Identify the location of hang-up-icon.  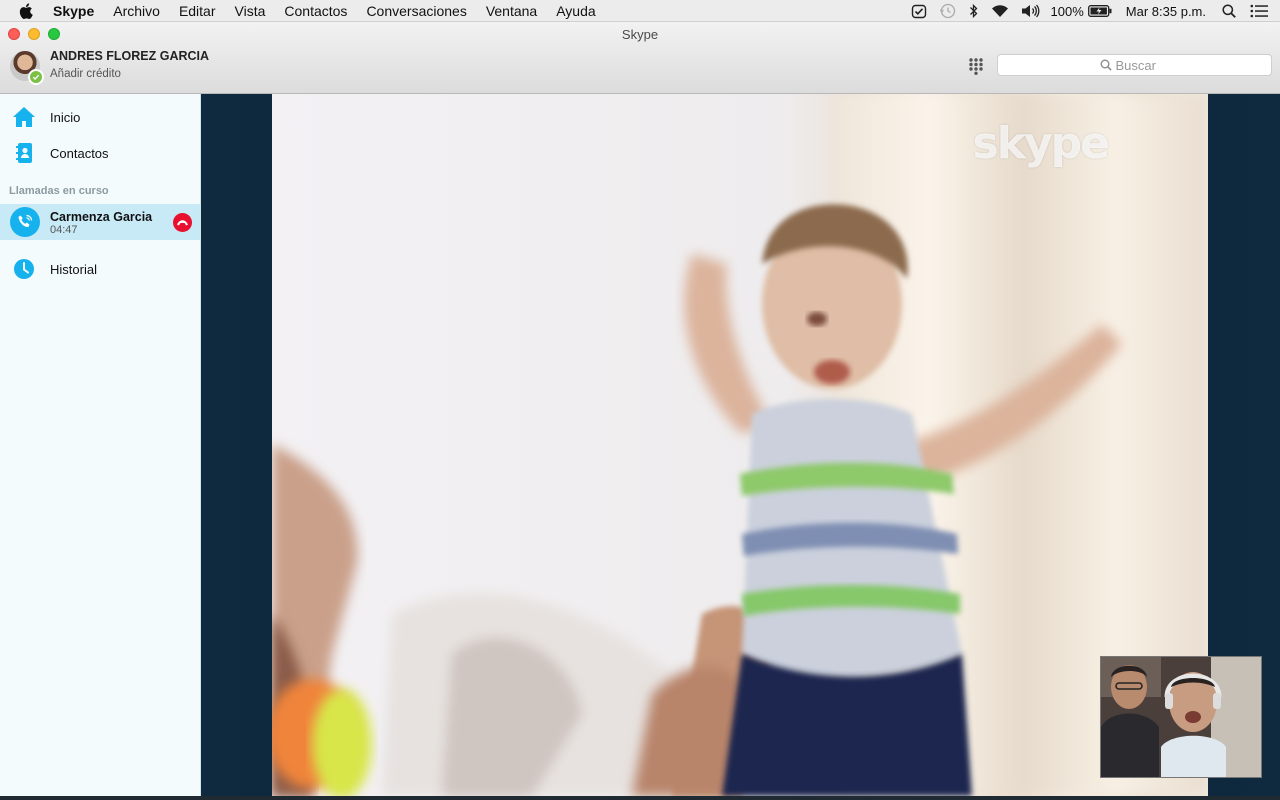
(182, 223).